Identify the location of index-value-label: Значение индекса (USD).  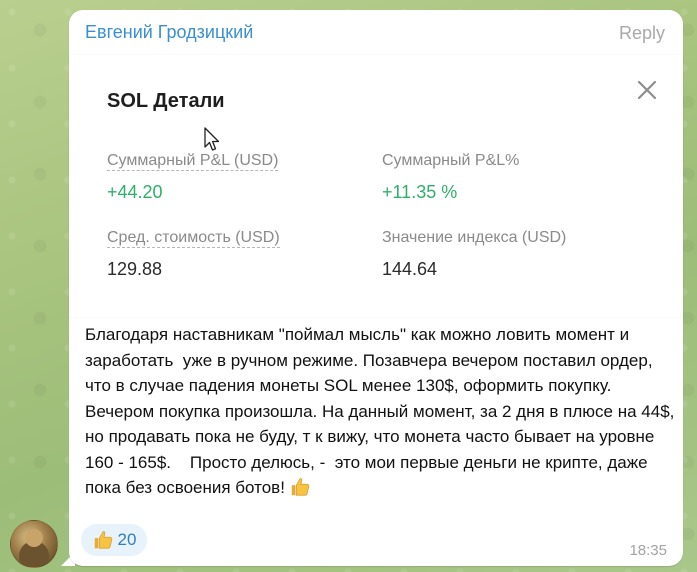
(474, 237).